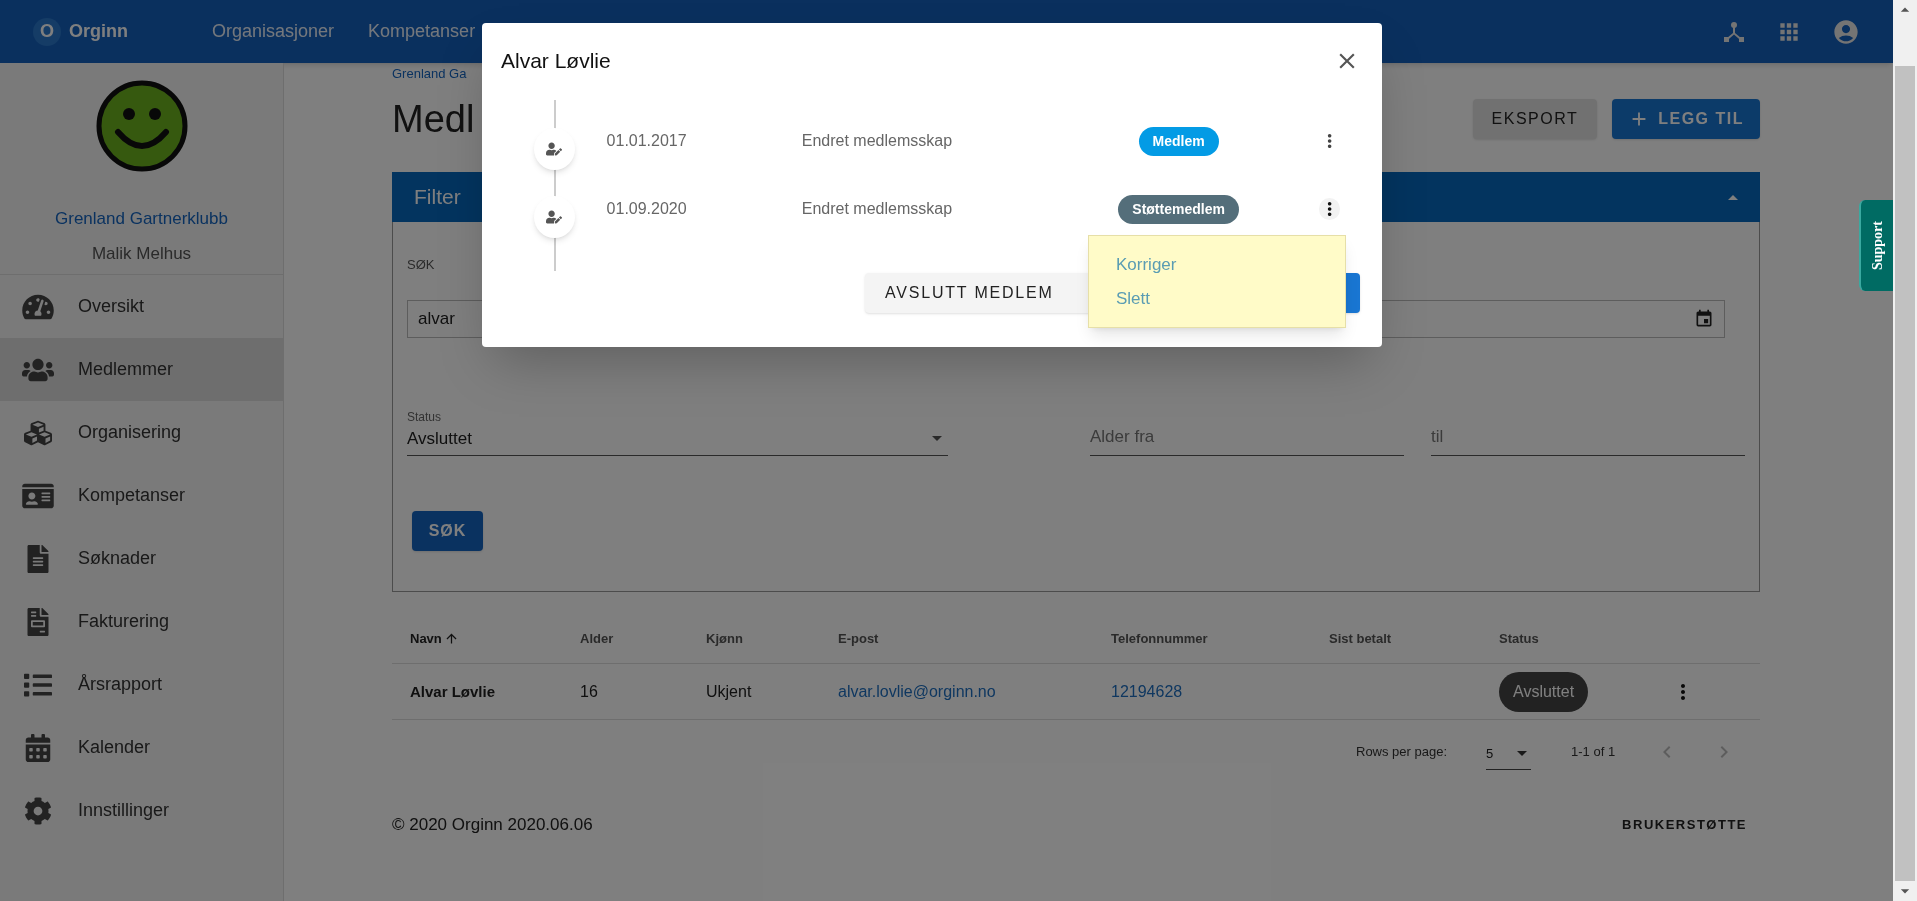 The width and height of the screenshot is (1917, 901). What do you see at coordinates (453, 691) in the screenshot?
I see `table-cell: Alvar Løvlie` at bounding box center [453, 691].